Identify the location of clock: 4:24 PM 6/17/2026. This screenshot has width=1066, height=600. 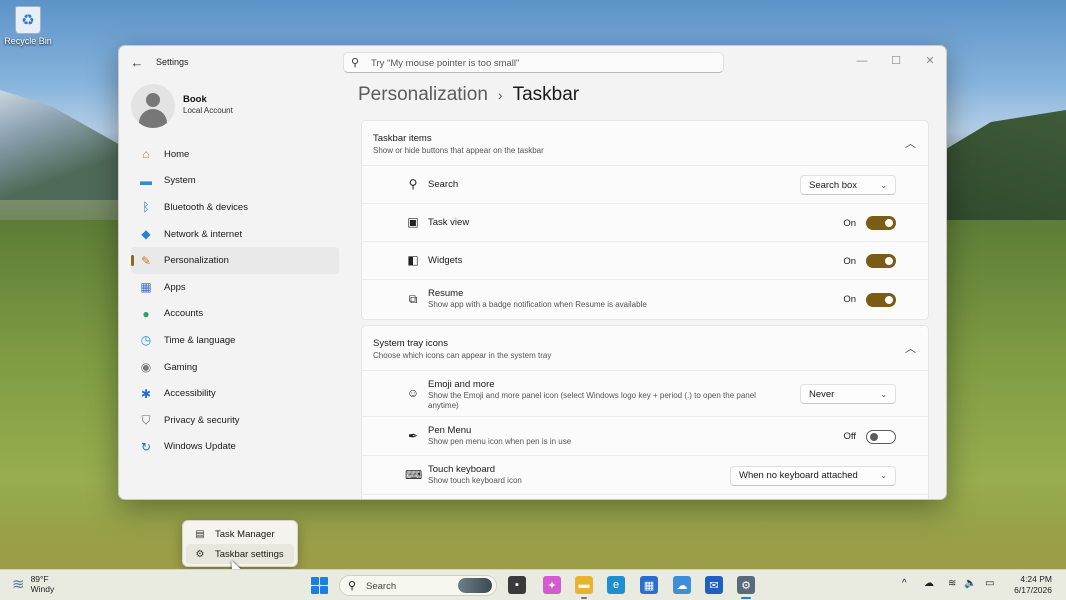
(1033, 585).